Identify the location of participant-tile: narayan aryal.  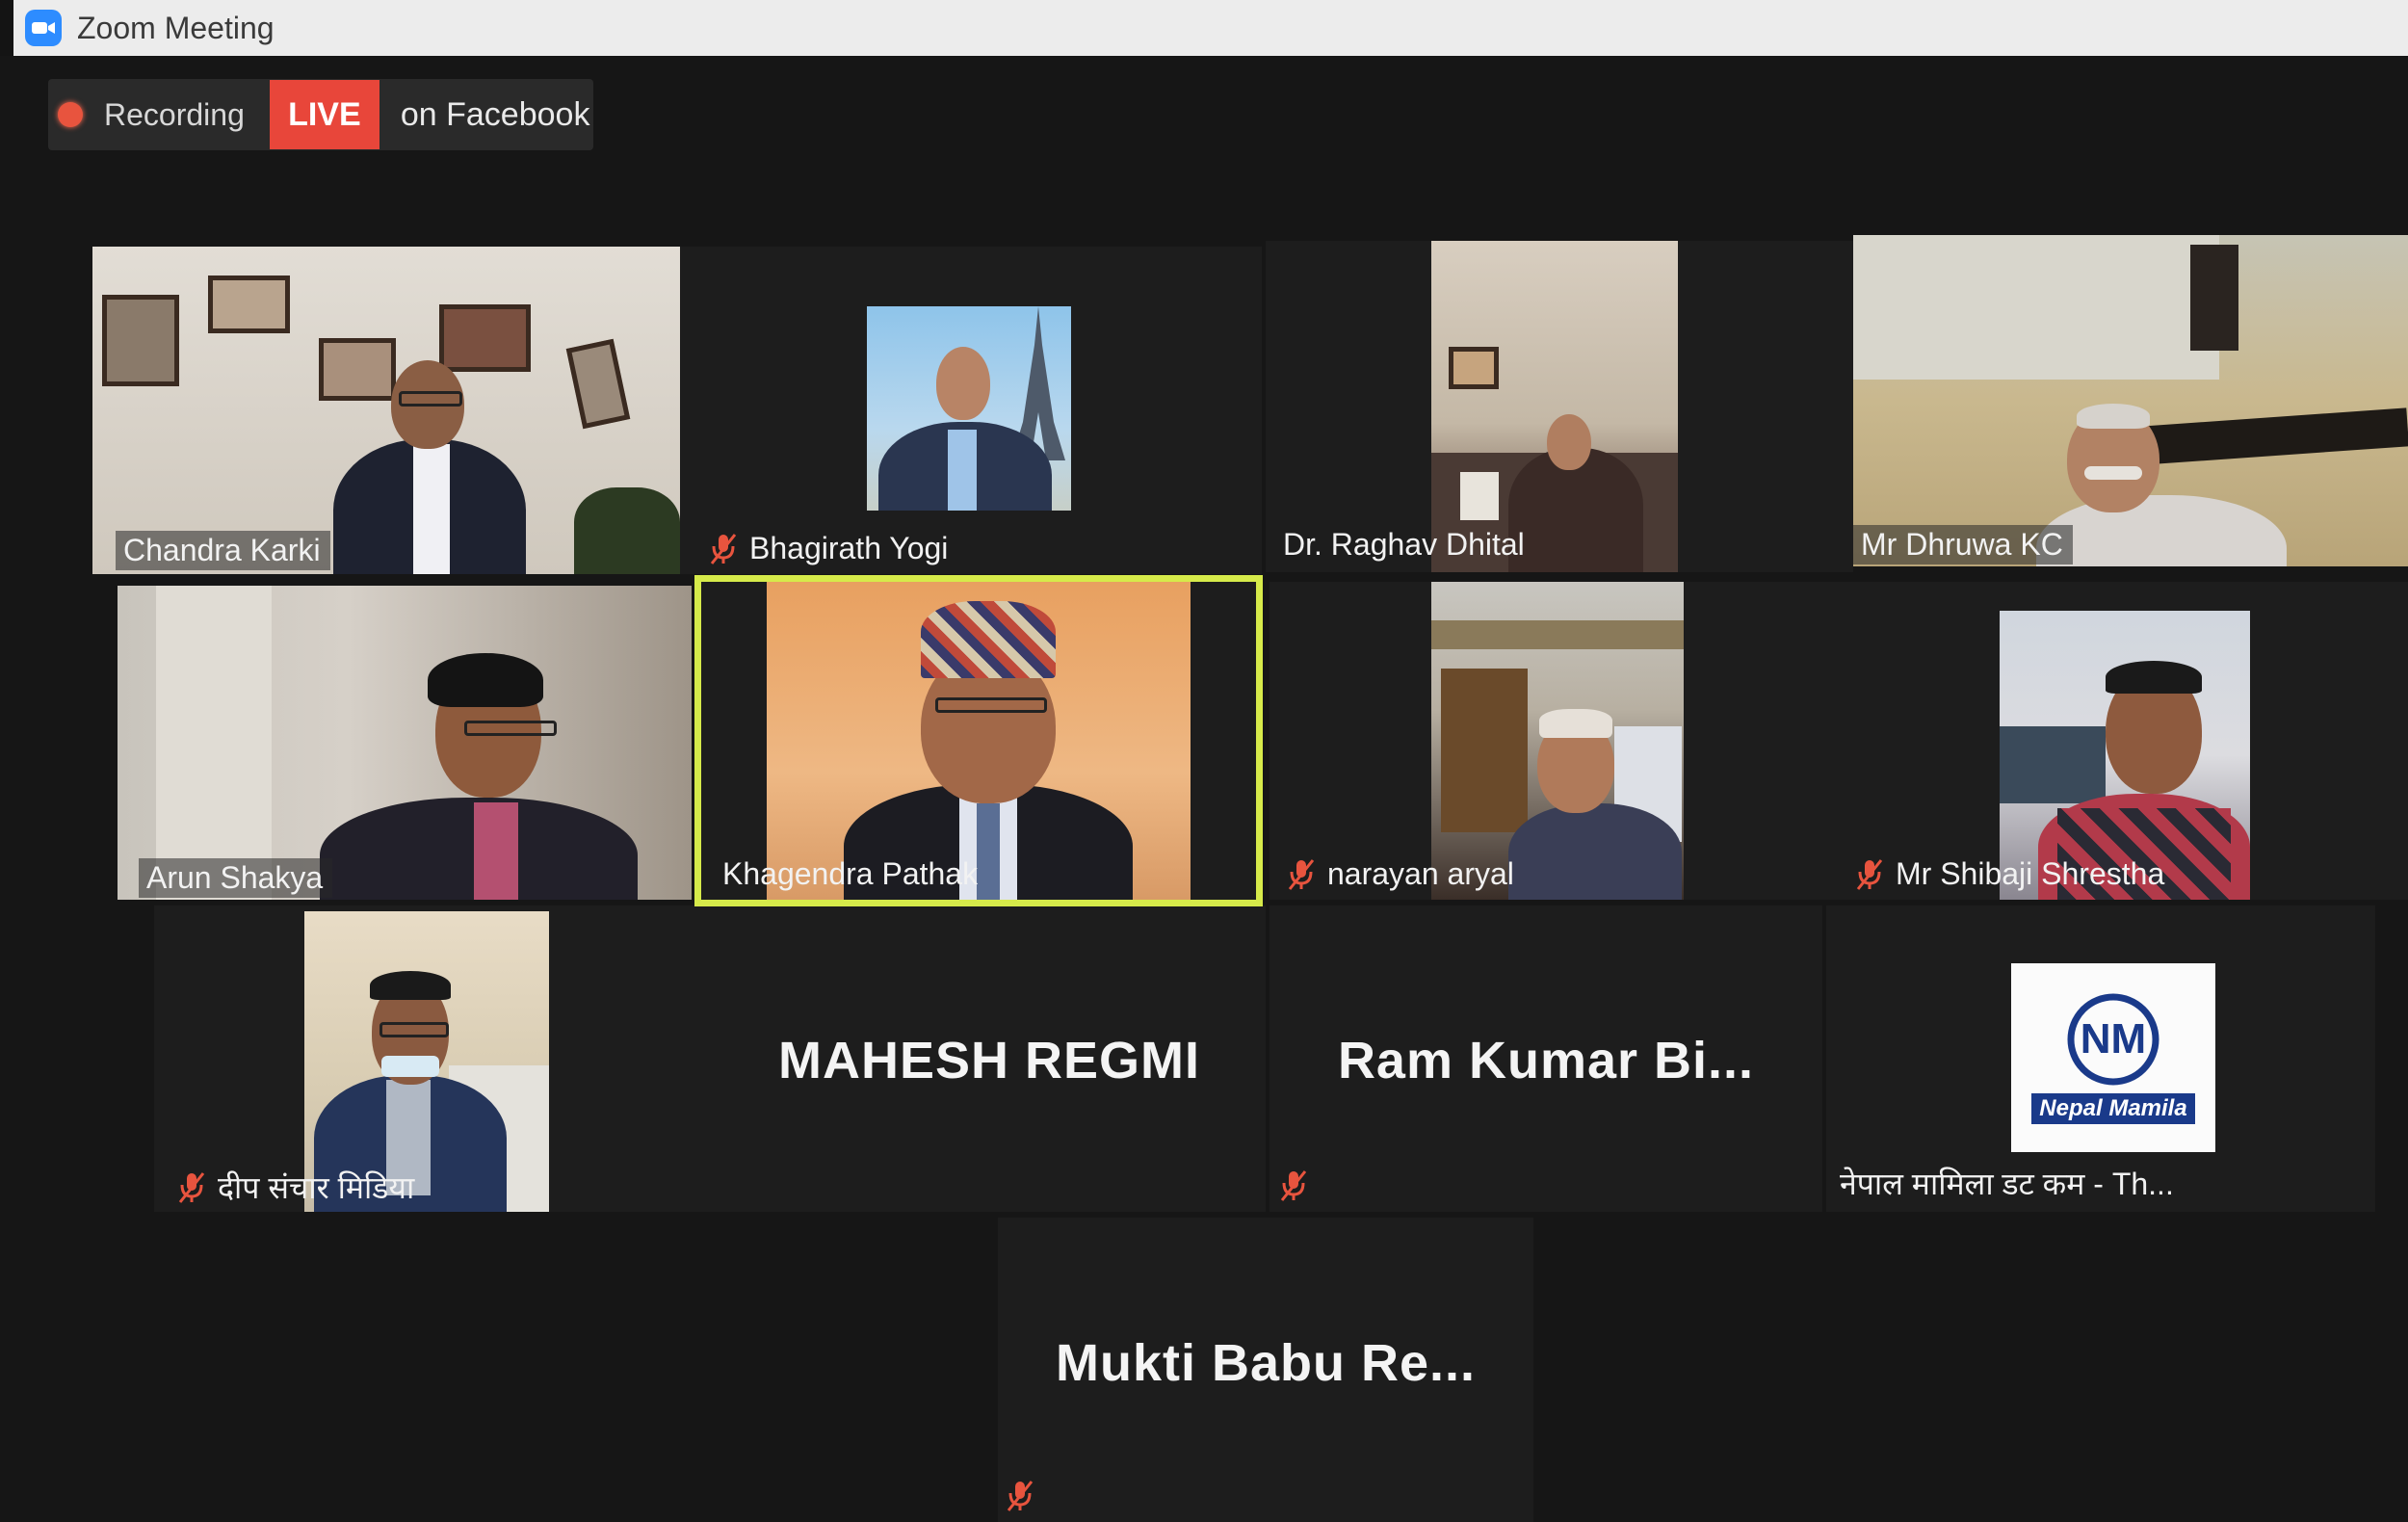
(1554, 741).